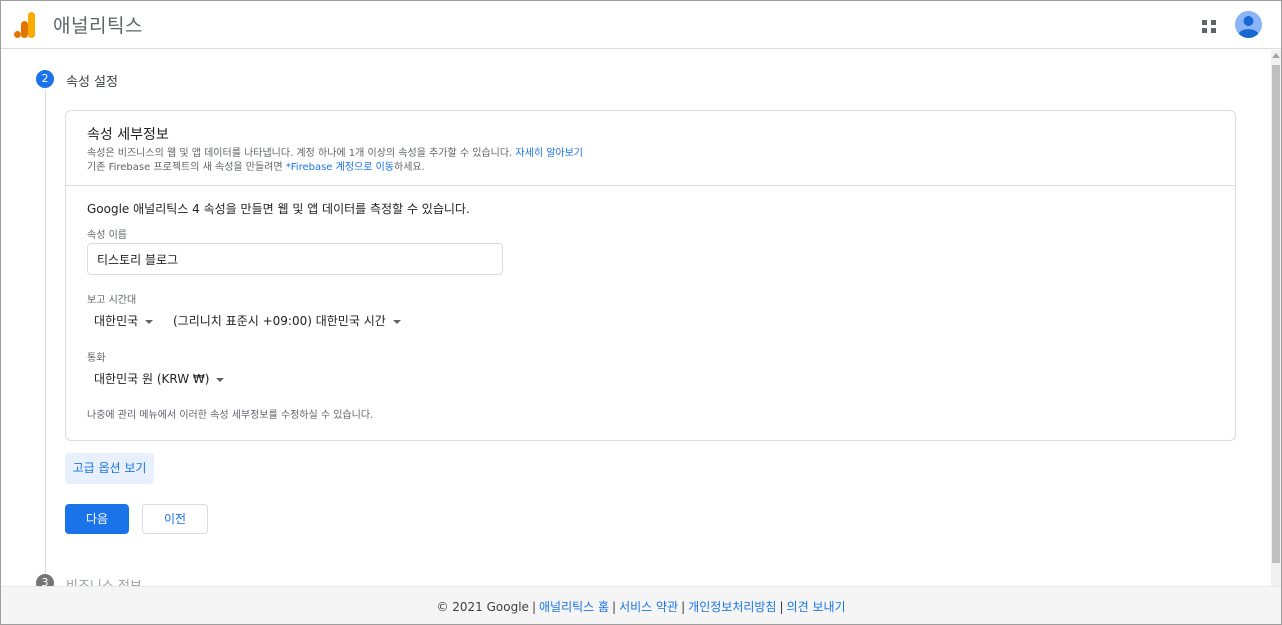 The image size is (1282, 625). I want to click on firebase-text-prefix: 기존 Firebase 프로젝트의 새 속성을 만들려면, so click(185, 167).